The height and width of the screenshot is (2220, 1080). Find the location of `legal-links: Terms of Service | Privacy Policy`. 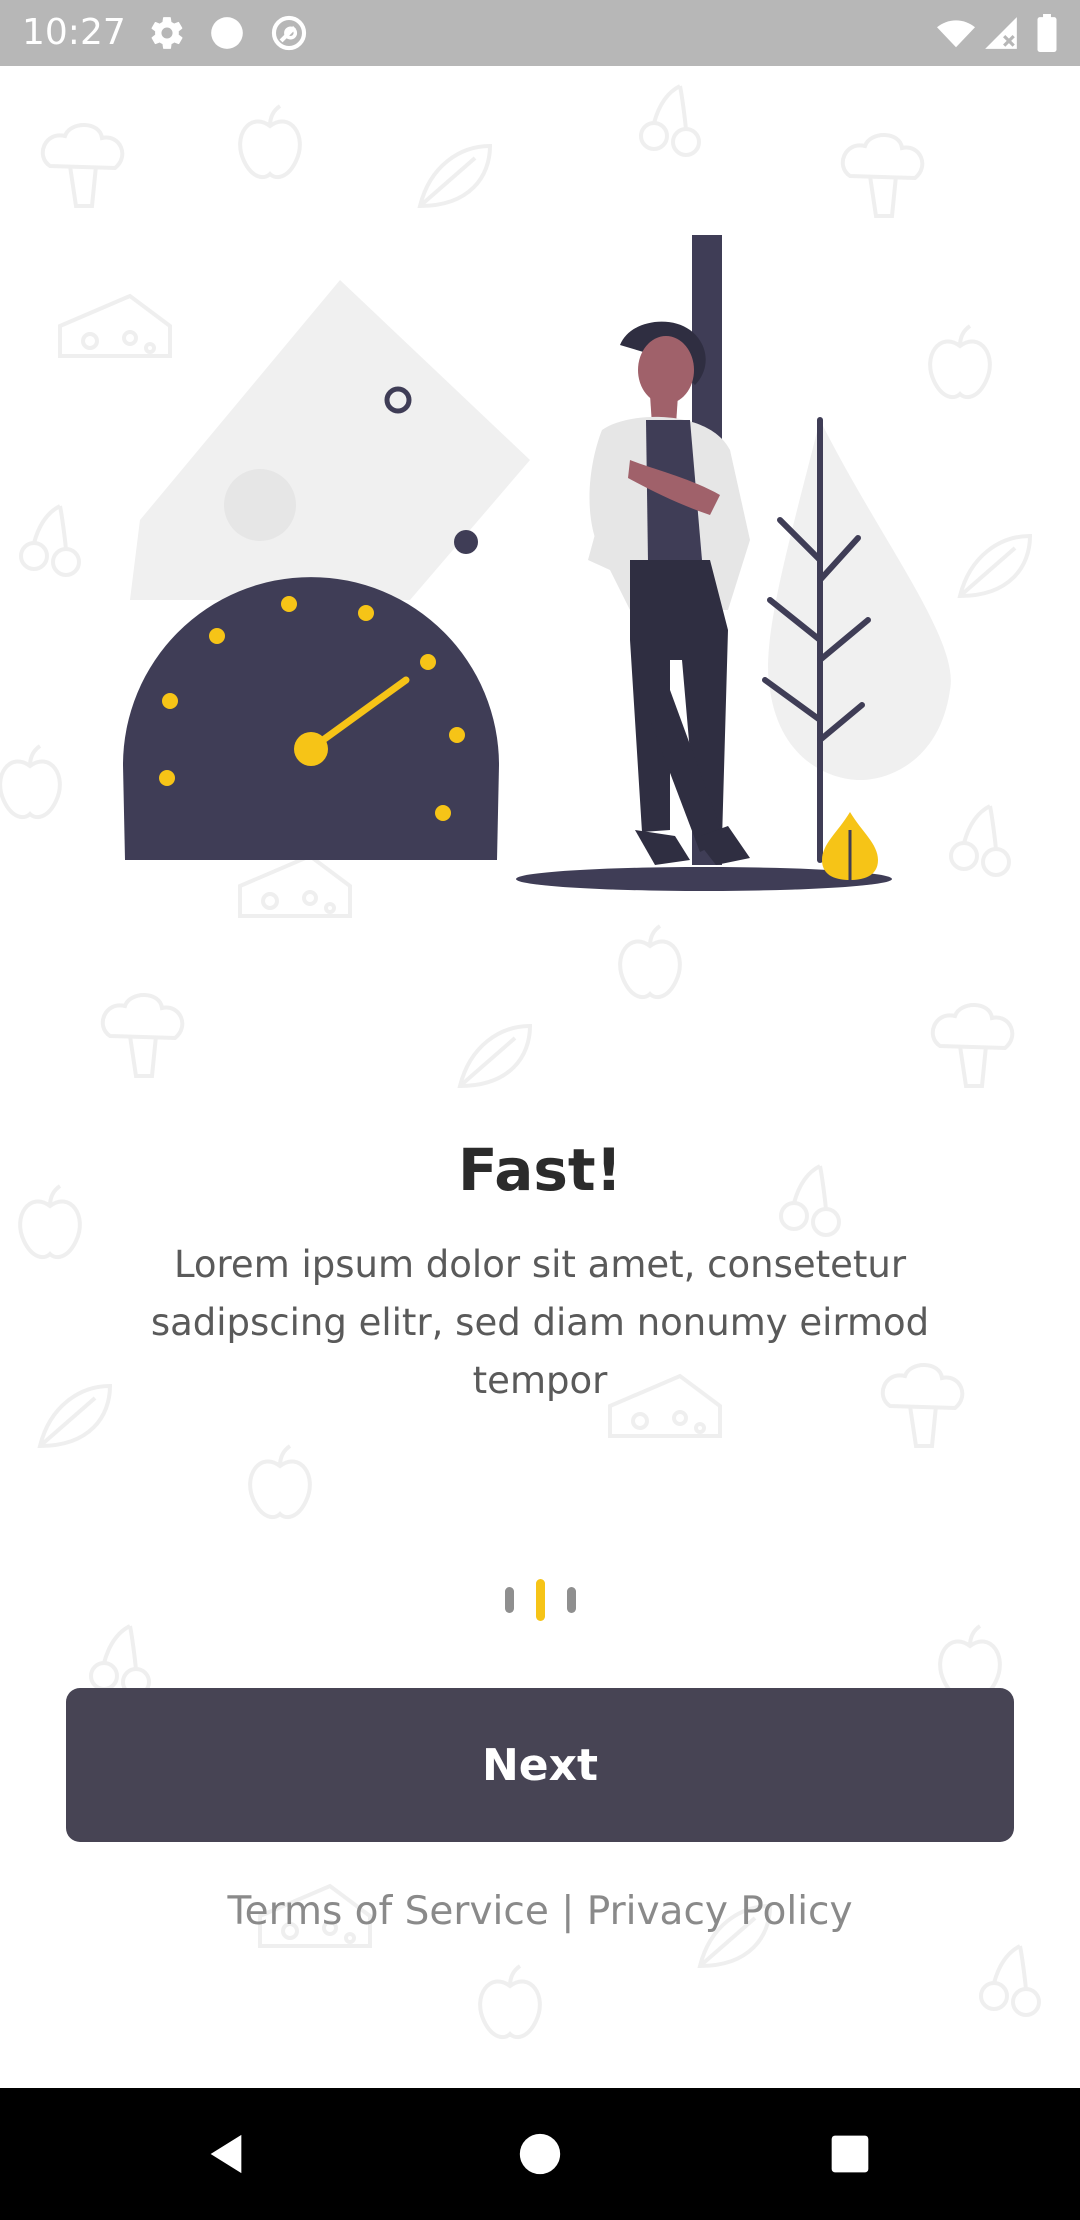

legal-links: Terms of Service | Privacy Policy is located at coordinates (540, 1912).